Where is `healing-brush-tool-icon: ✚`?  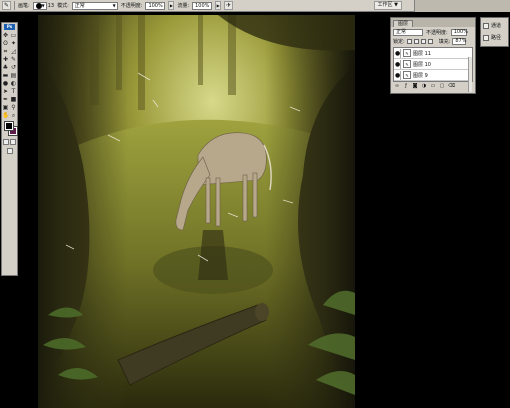 healing-brush-tool-icon: ✚ is located at coordinates (5, 59).